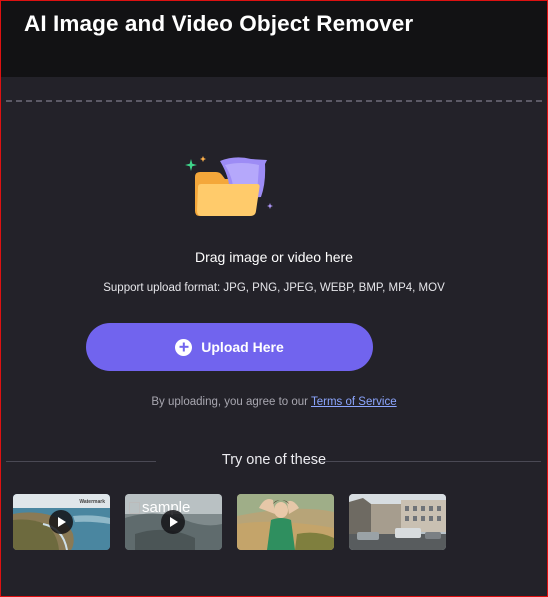  Describe the element at coordinates (229, 402) in the screenshot. I see `terms-notice-text: By uploading, you agree to our` at that location.